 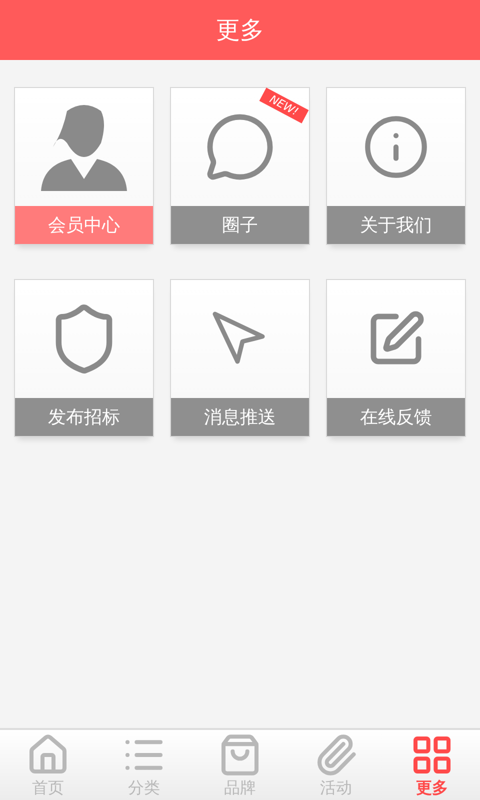 What do you see at coordinates (84, 147) in the screenshot?
I see `person-silhouette-icon` at bounding box center [84, 147].